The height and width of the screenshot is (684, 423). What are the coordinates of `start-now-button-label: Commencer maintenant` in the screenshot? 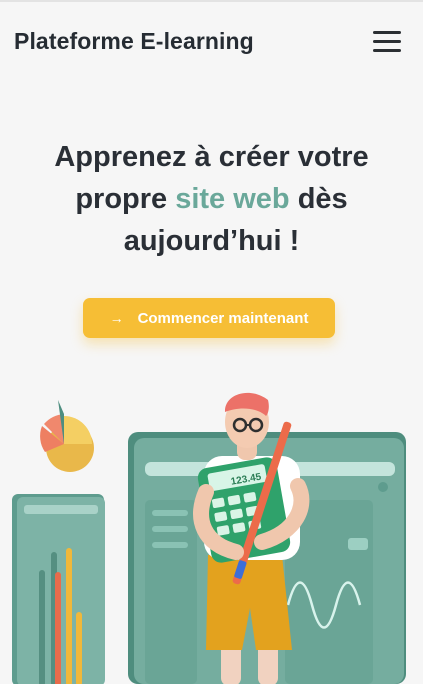 It's located at (223, 318).